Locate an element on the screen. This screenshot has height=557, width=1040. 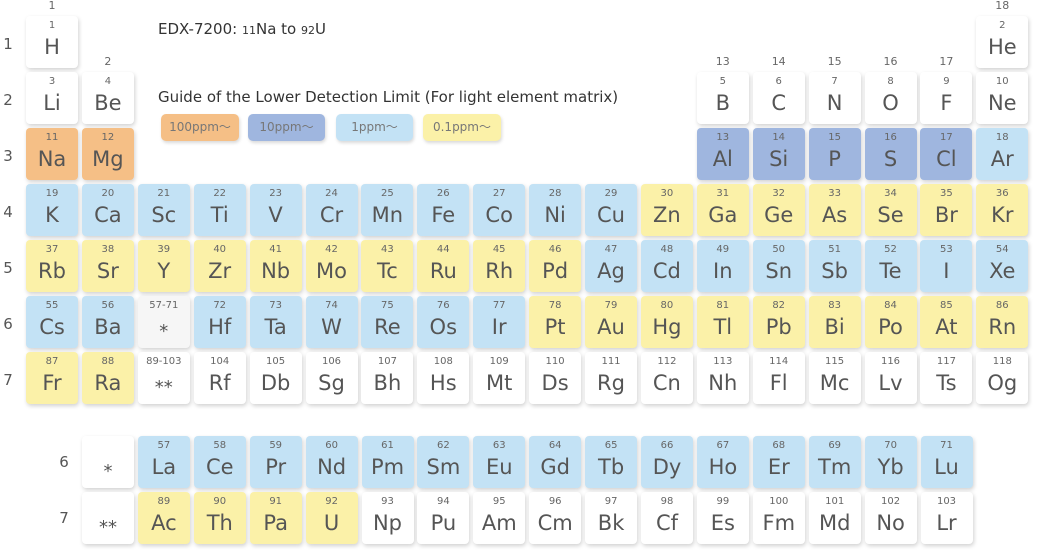
element-symbol: Np is located at coordinates (387, 523).